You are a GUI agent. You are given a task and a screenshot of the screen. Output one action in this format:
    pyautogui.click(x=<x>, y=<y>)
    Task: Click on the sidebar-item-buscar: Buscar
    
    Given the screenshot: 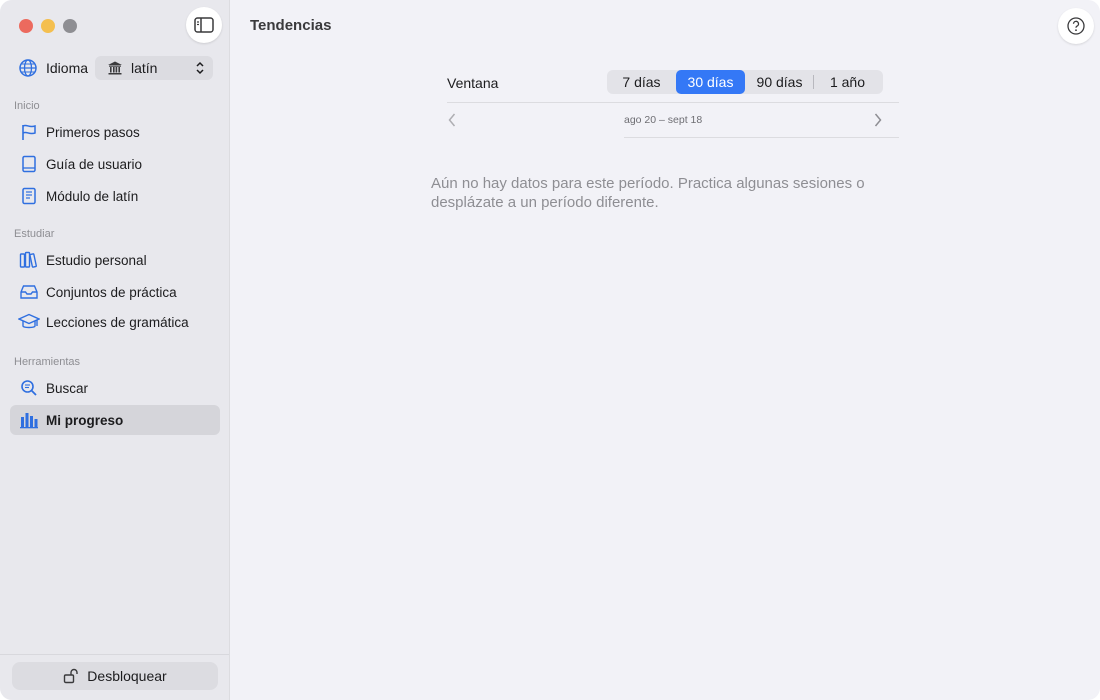 What is the action you would take?
    pyautogui.click(x=115, y=388)
    